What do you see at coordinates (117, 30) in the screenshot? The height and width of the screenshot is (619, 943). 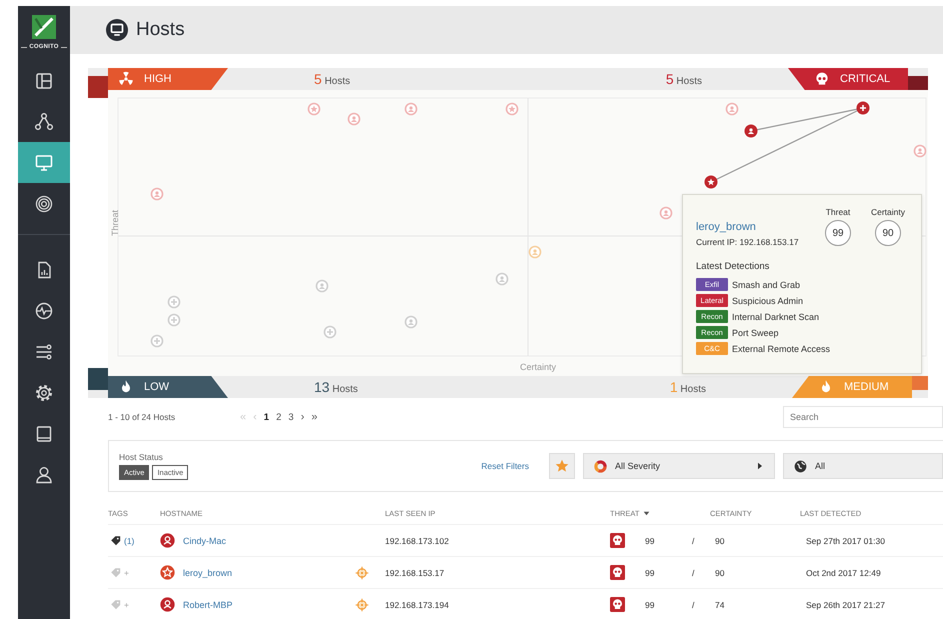 I see `hosts-icon` at bounding box center [117, 30].